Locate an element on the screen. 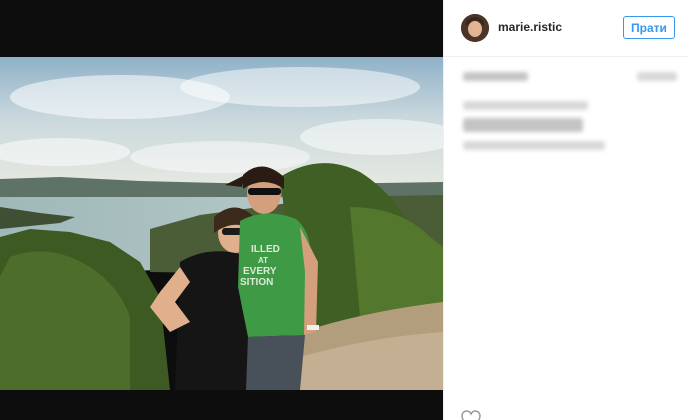  blurred-timestamp is located at coordinates (657, 76).